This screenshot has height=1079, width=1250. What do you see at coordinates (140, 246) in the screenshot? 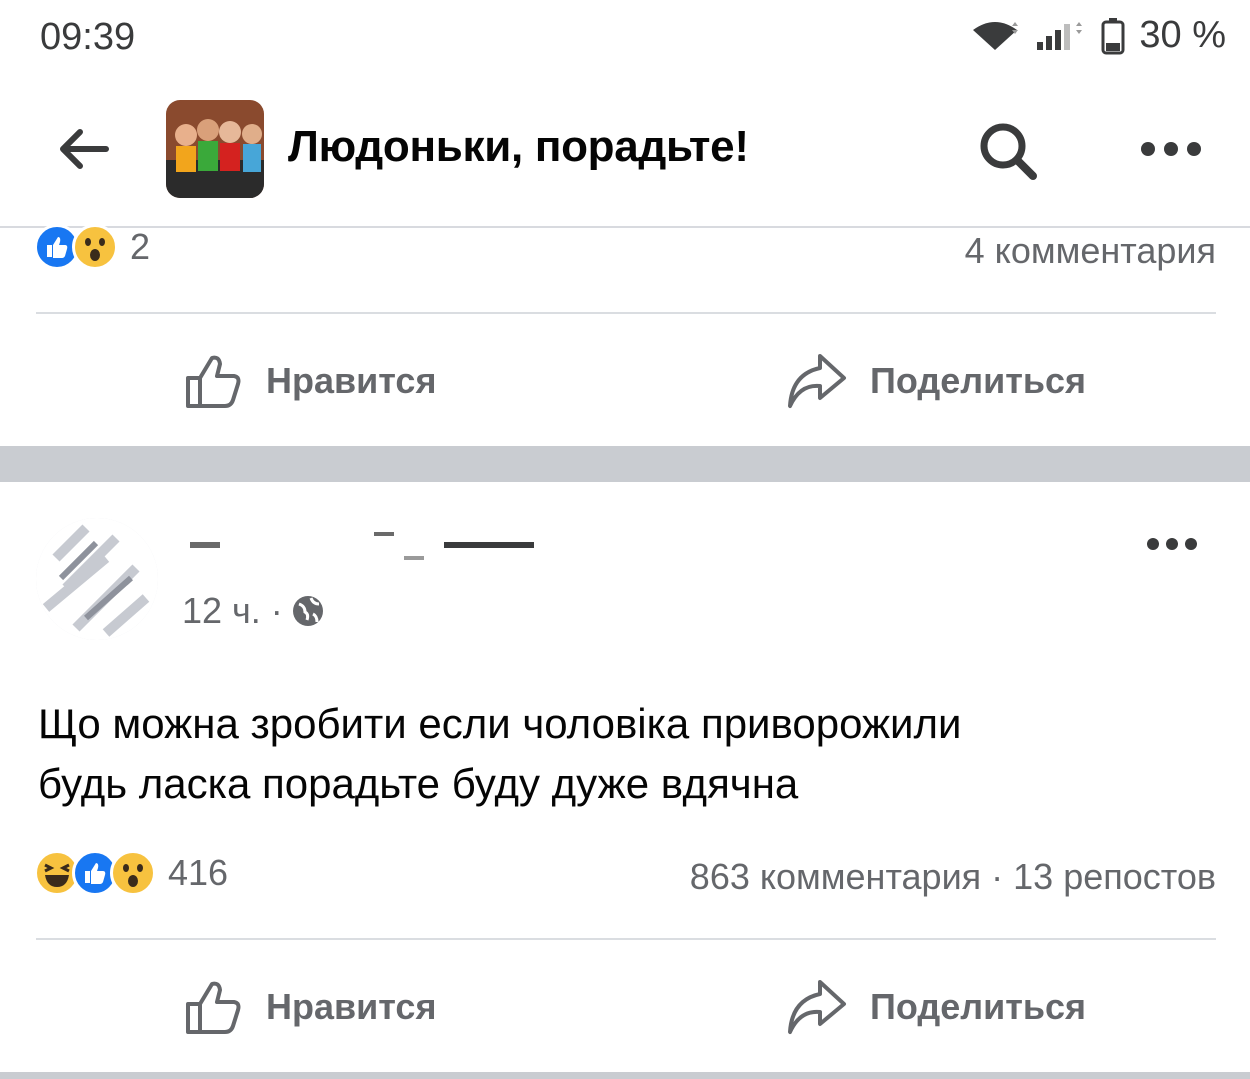
I see `prev-reaction-count: 2` at bounding box center [140, 246].